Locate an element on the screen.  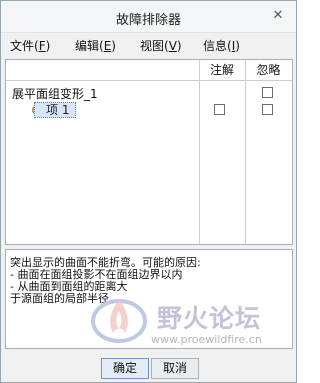
menu-file-accel: F is located at coordinates (42, 46).